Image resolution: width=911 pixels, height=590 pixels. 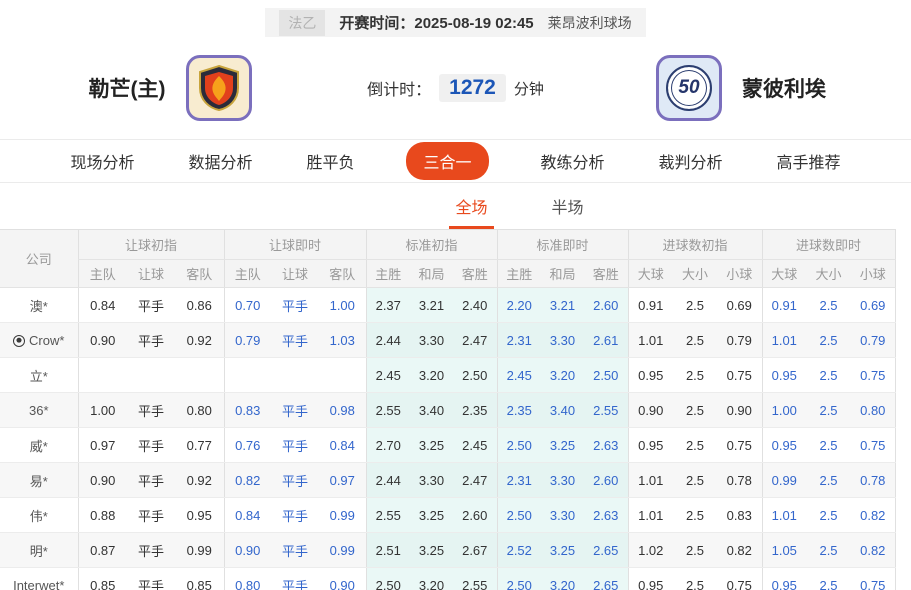 I want to click on company-name: 36*, so click(x=39, y=410).